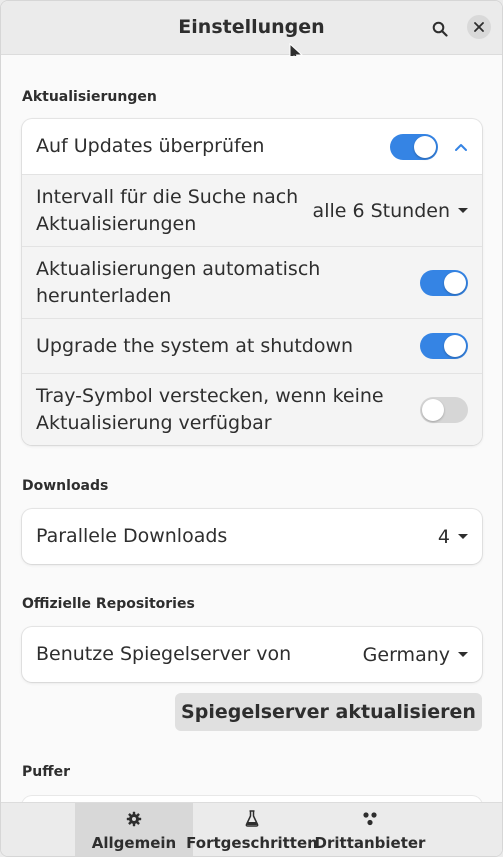  Describe the element at coordinates (406, 655) in the screenshot. I see `mirror-country-value: Germany` at that location.